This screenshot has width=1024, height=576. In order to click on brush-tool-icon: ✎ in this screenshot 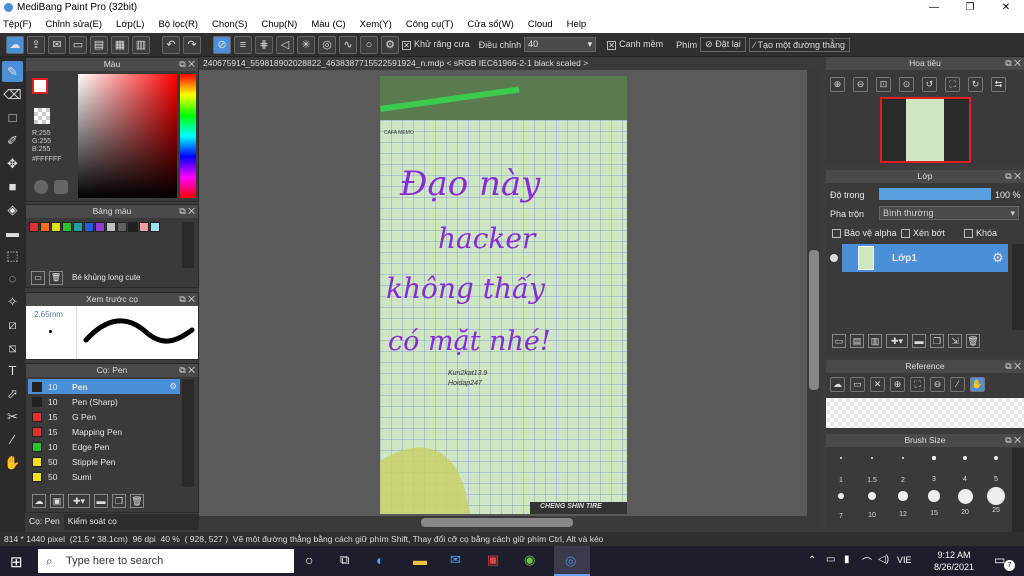, I will do `click(12, 71)`.